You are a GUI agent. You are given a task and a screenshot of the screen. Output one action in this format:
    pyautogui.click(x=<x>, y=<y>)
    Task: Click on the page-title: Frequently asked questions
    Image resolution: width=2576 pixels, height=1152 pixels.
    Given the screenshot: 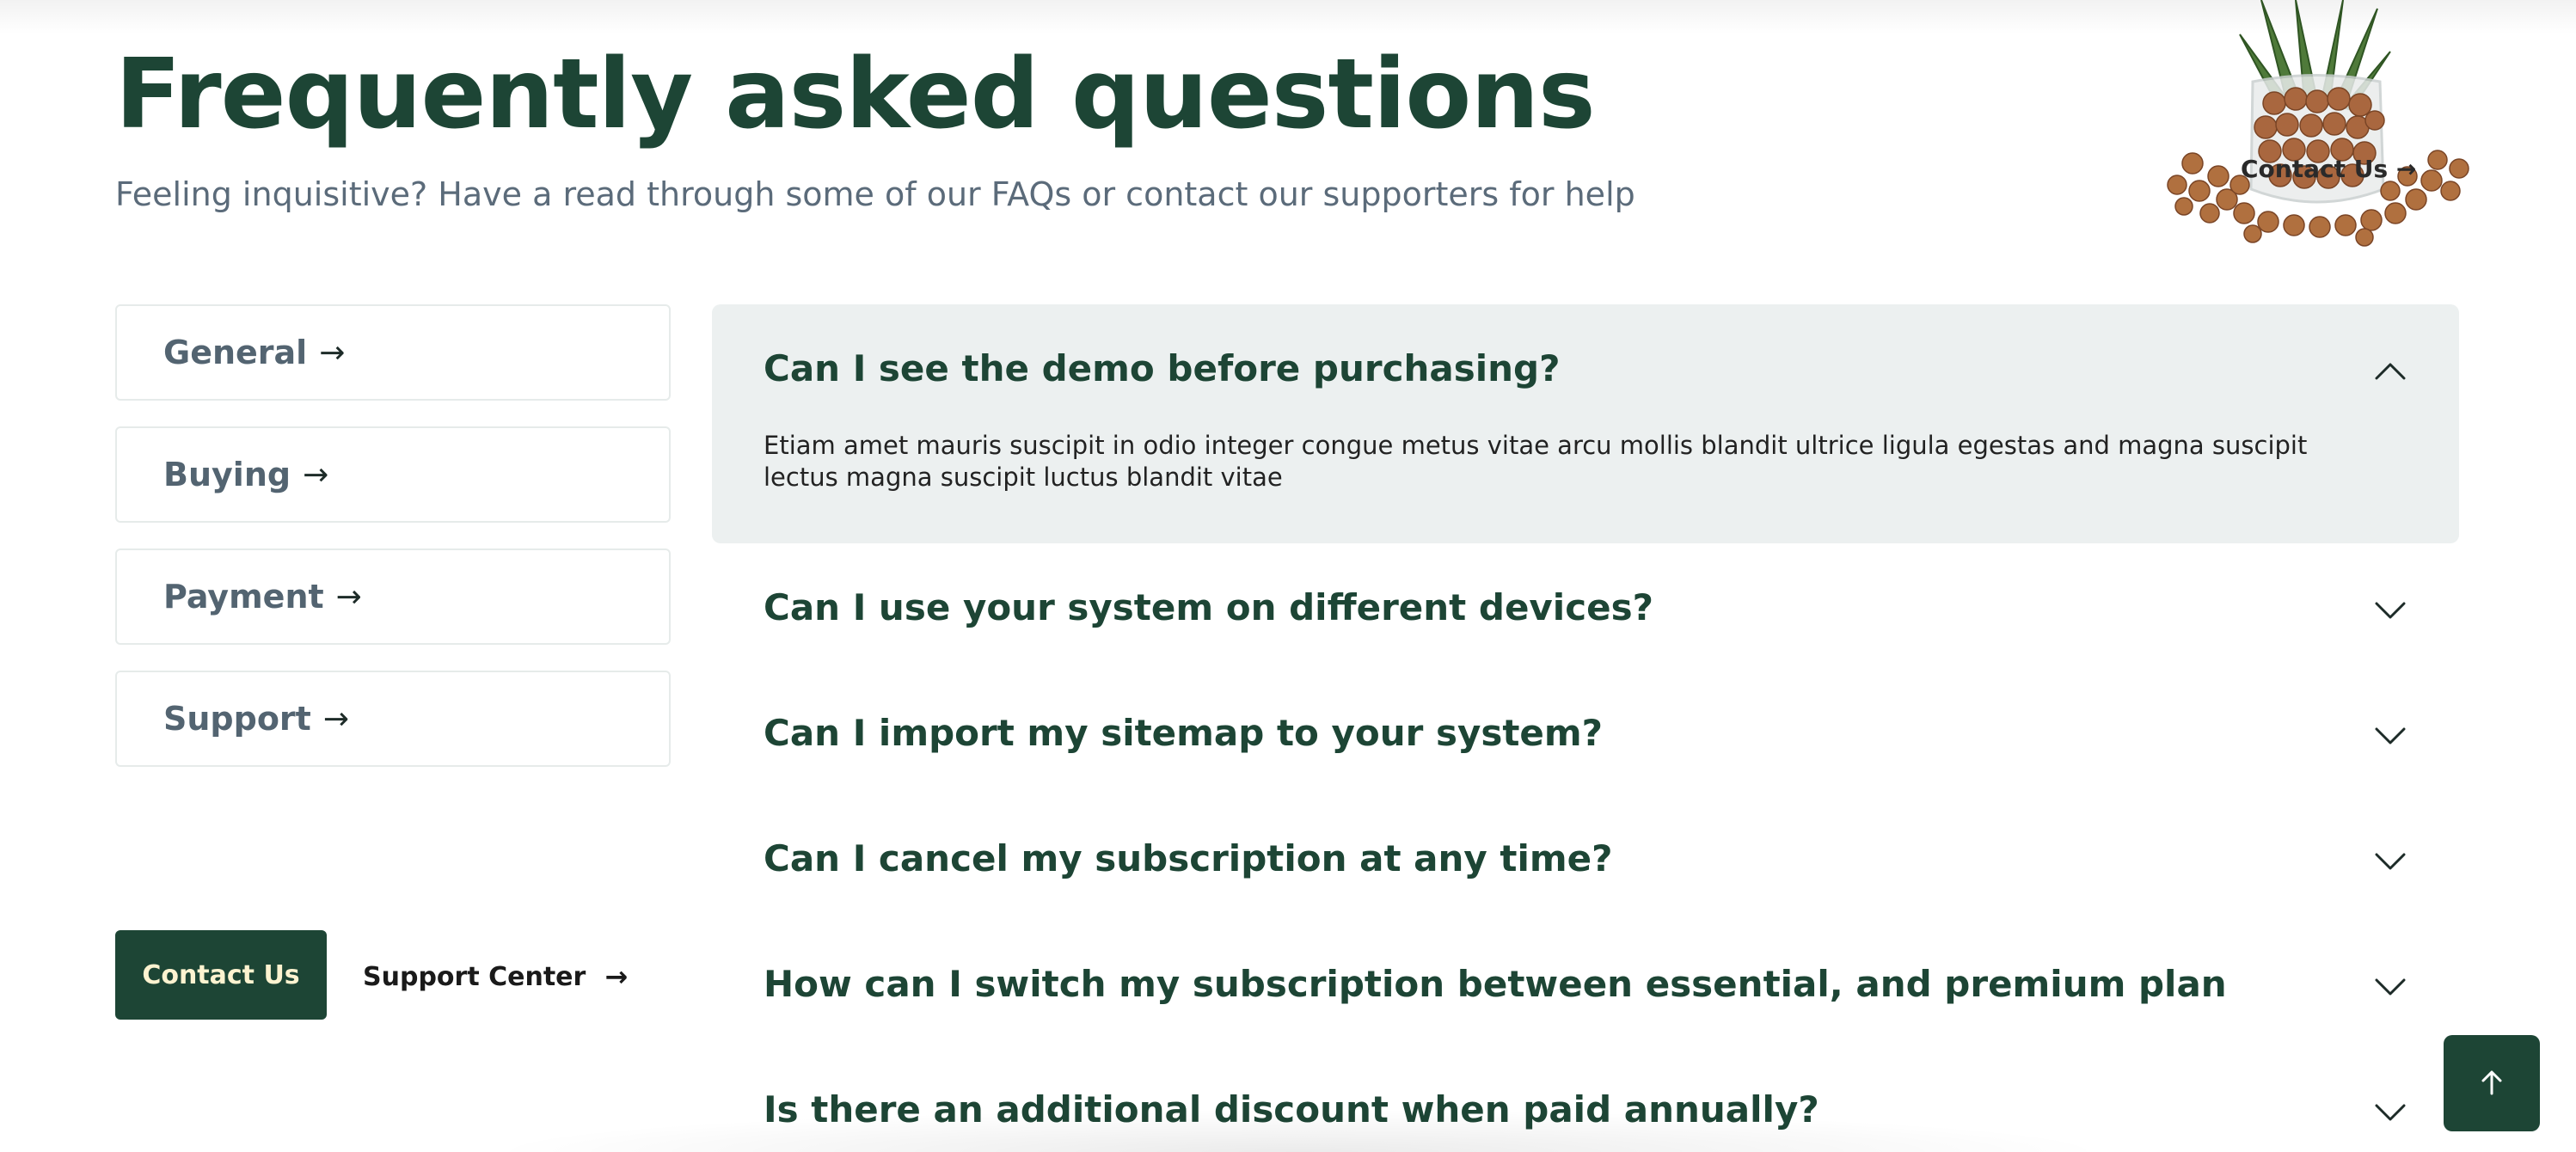 What is the action you would take?
    pyautogui.click(x=855, y=94)
    